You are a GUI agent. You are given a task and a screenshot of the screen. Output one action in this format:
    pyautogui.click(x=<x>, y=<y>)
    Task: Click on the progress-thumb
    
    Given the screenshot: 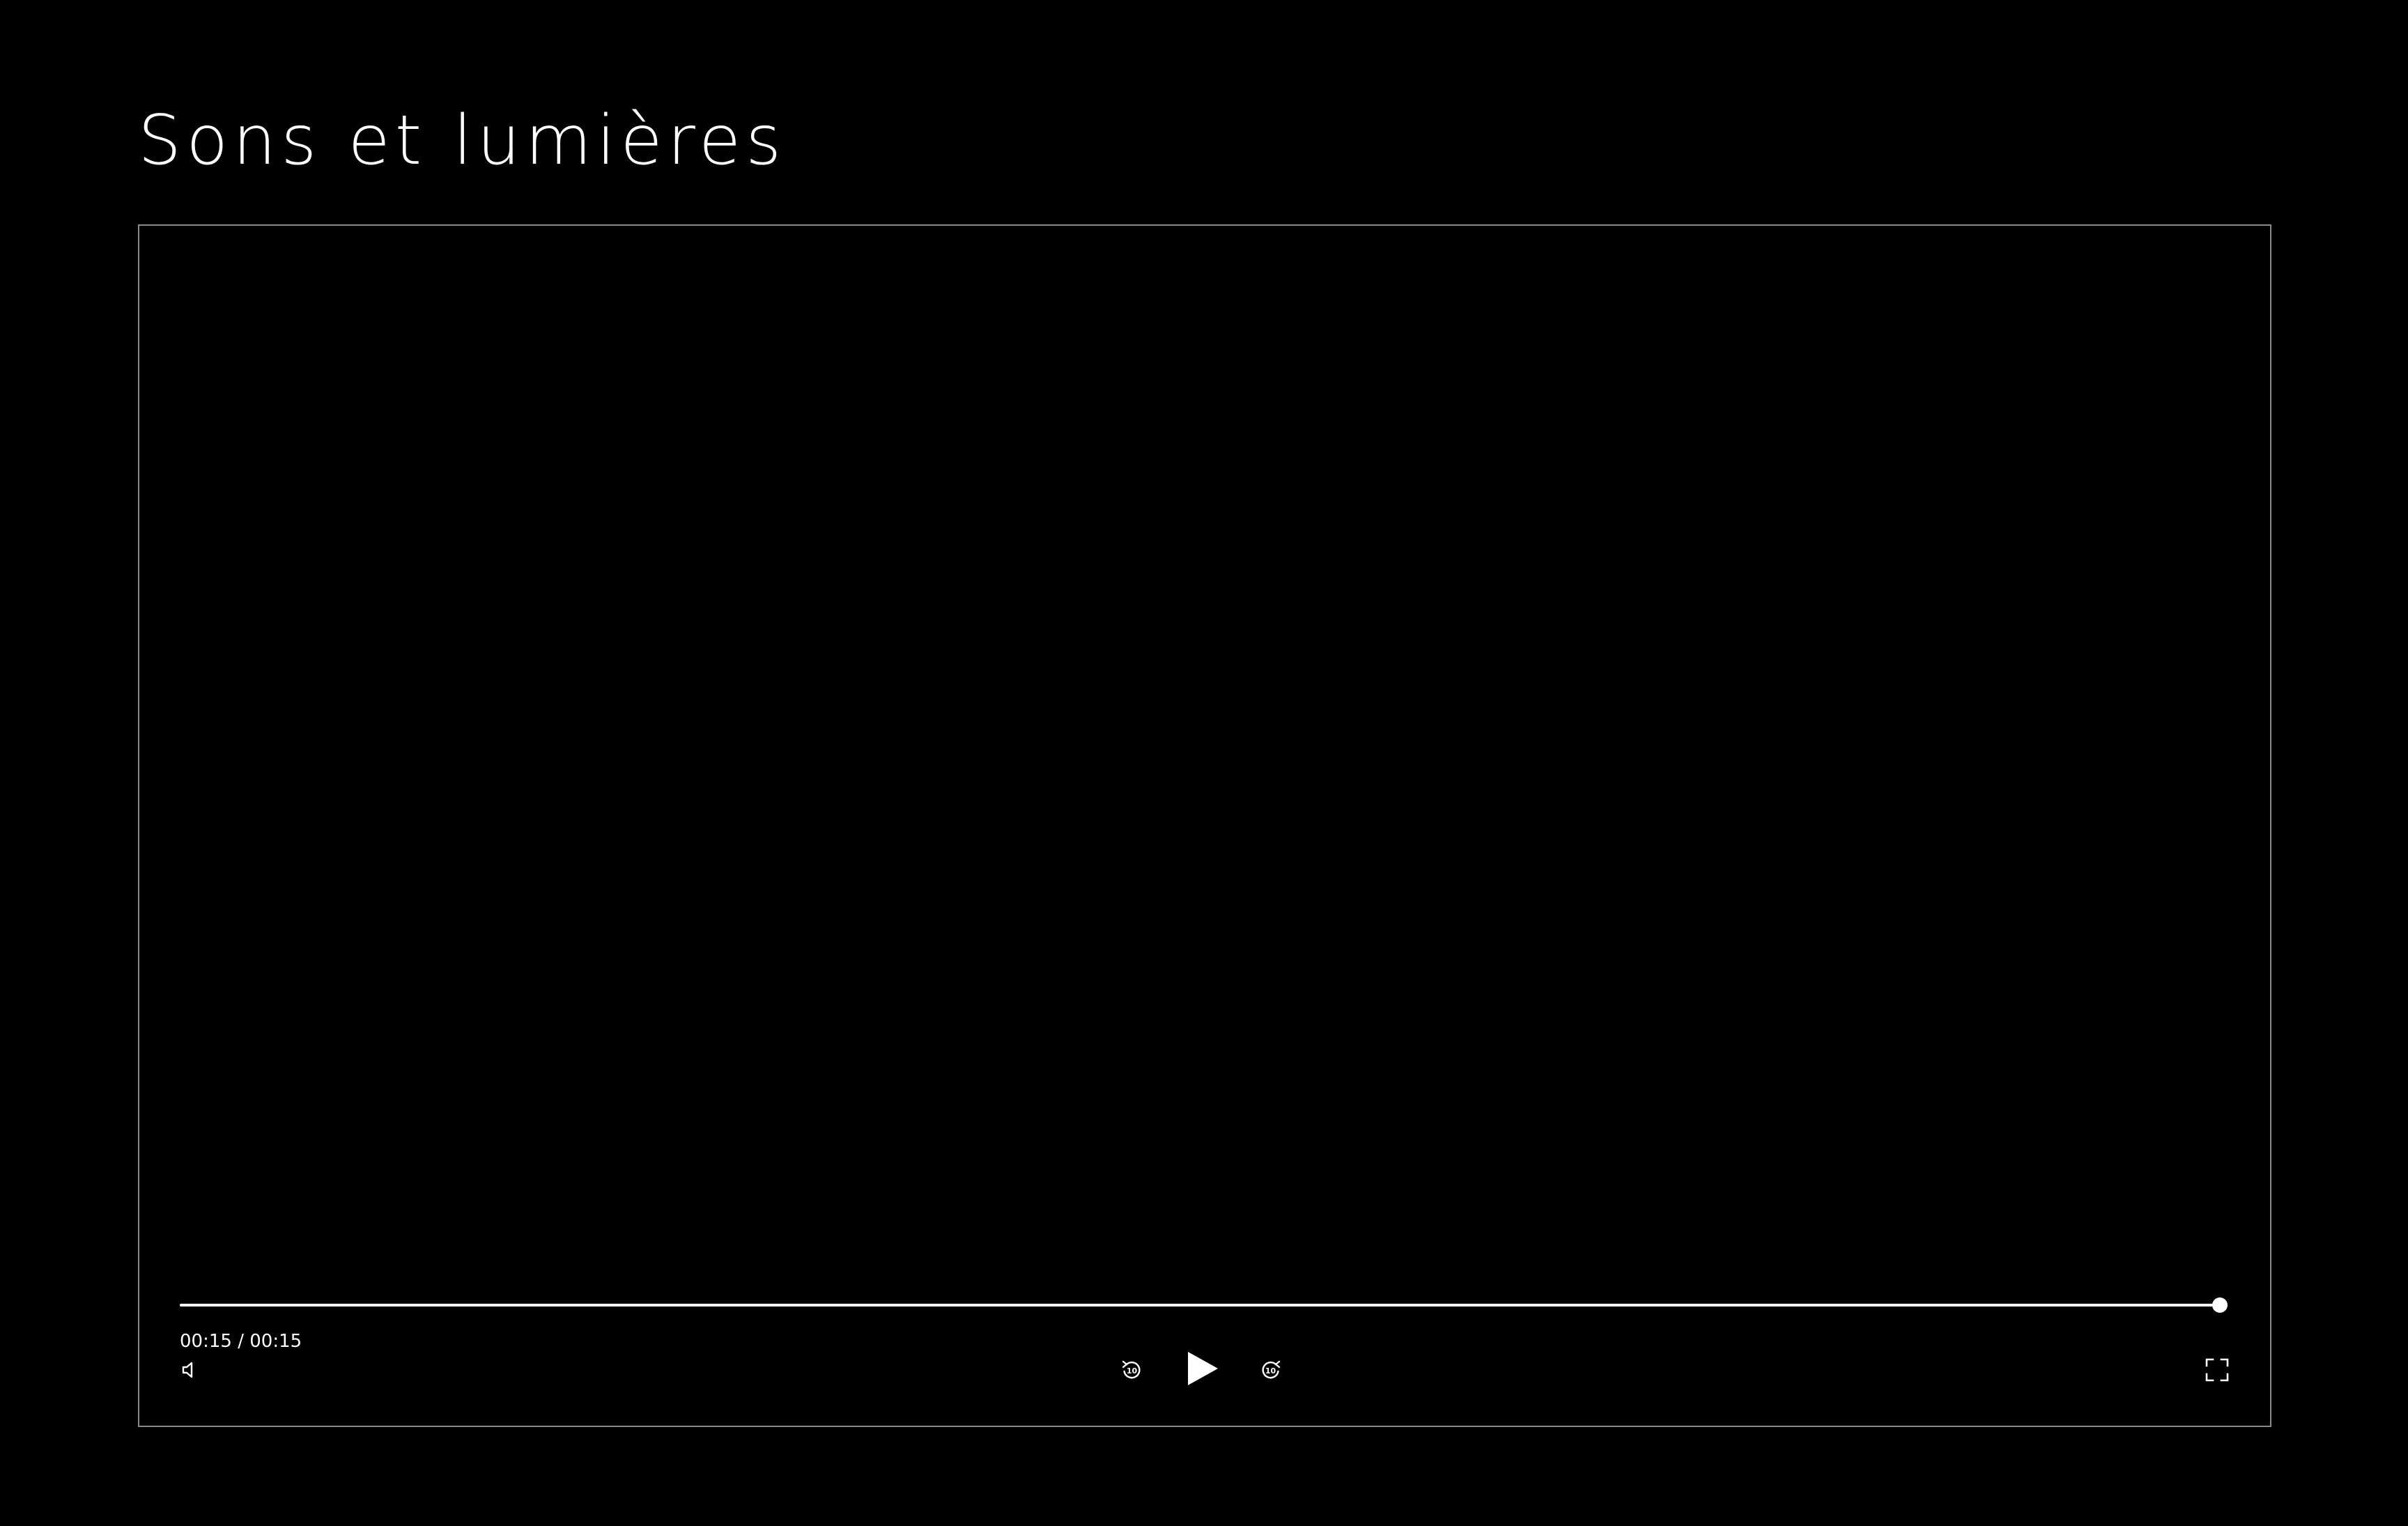 What is the action you would take?
    pyautogui.click(x=2220, y=1305)
    